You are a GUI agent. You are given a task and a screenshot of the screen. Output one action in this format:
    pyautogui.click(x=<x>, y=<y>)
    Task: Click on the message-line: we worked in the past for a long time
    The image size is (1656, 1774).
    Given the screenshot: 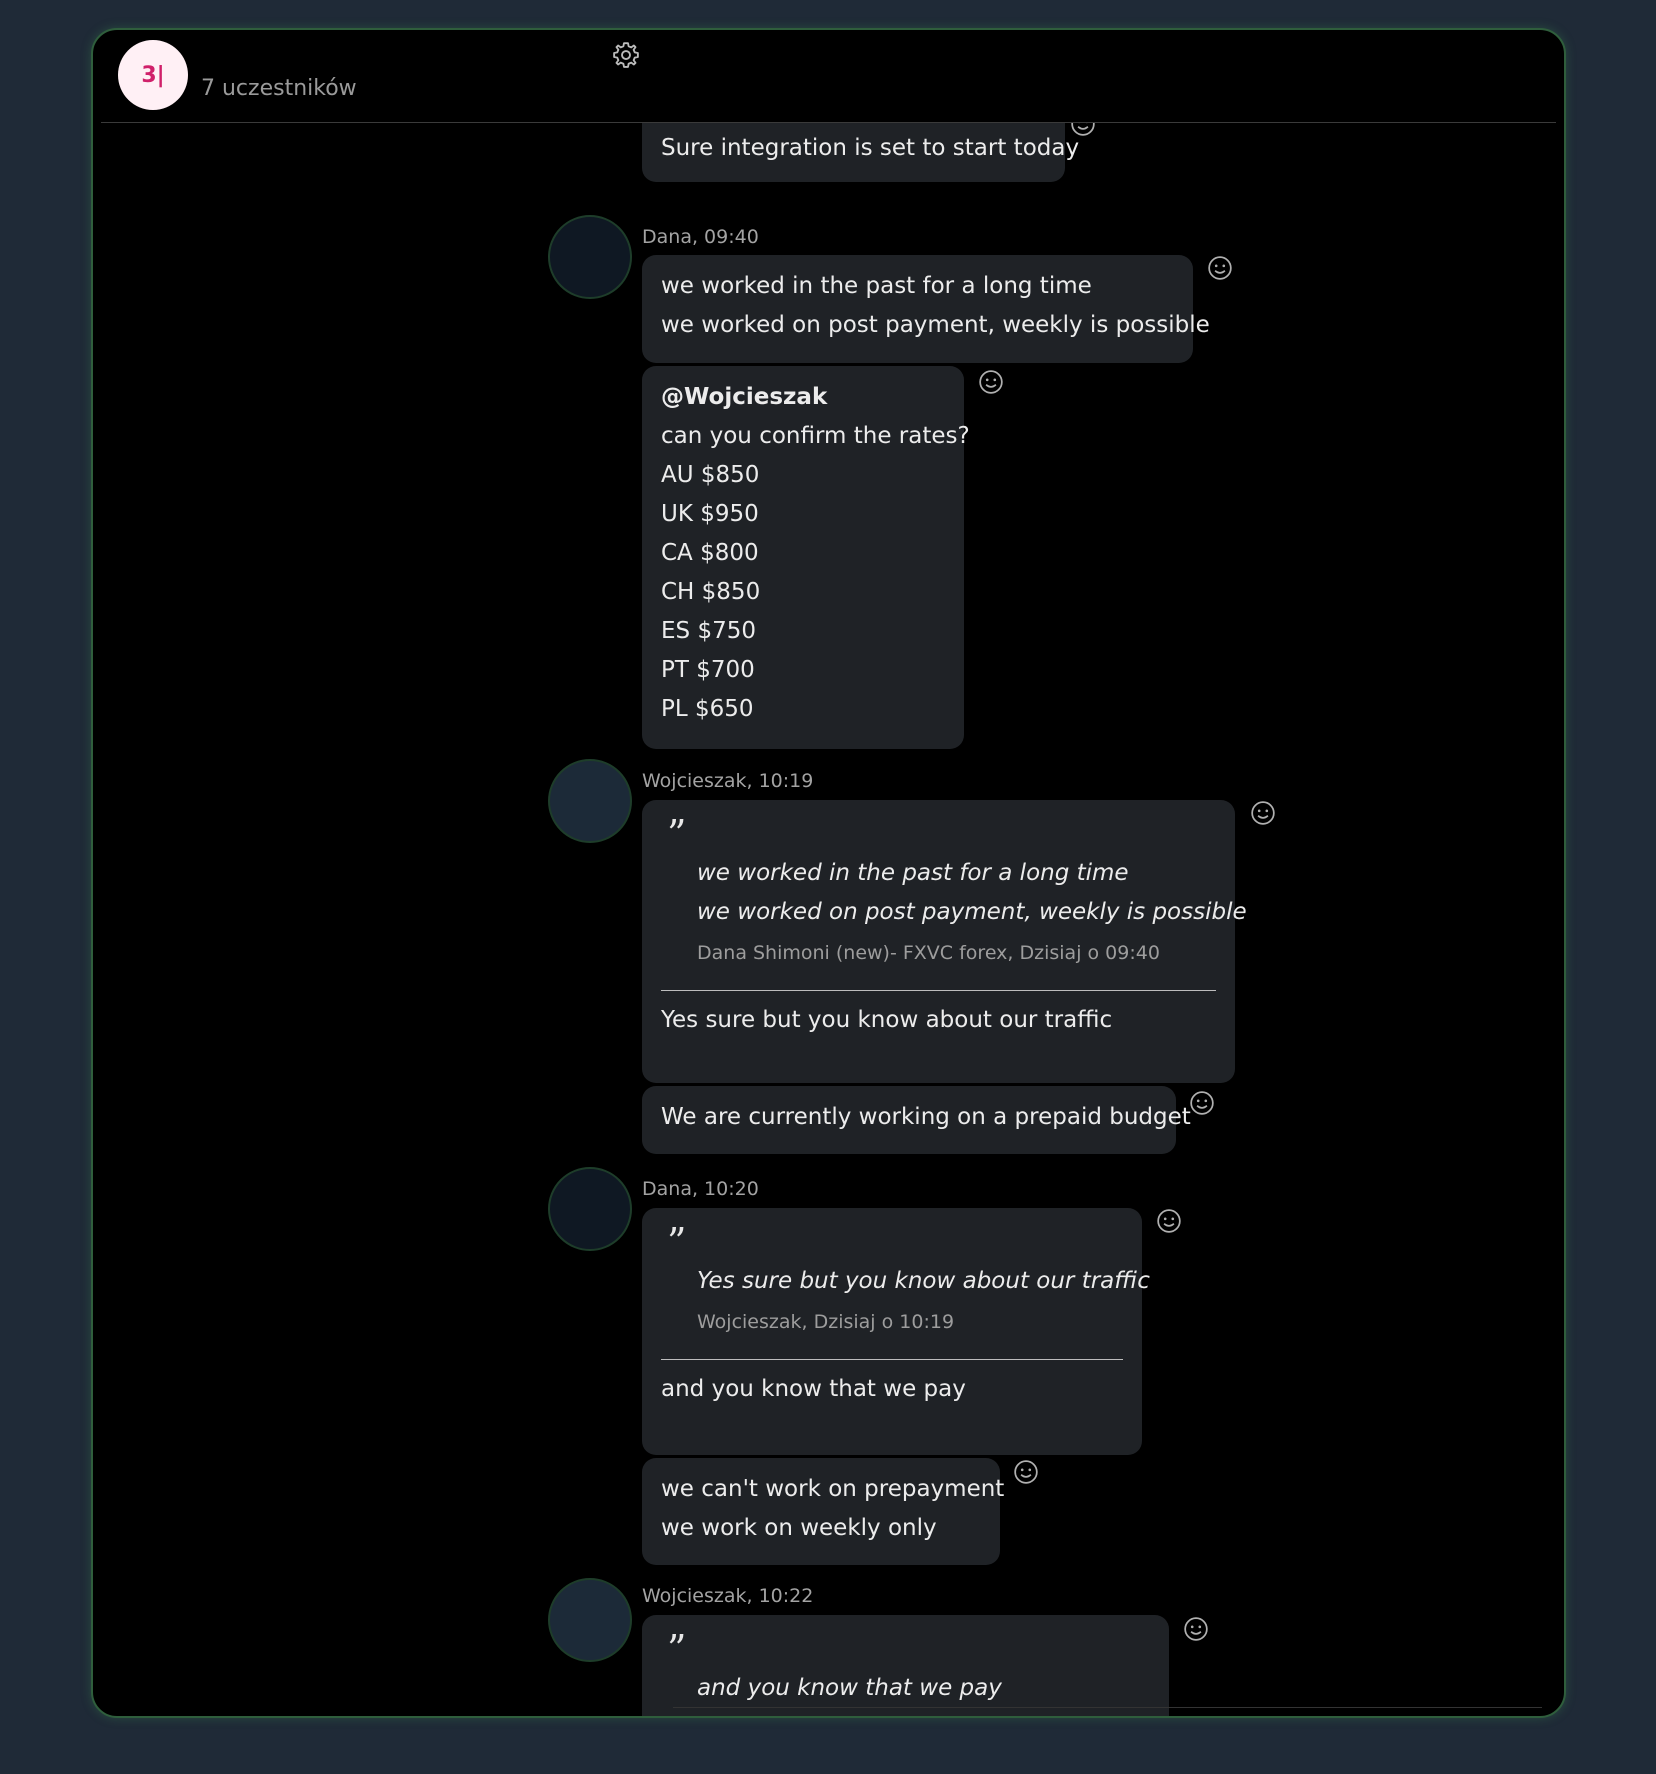 What is the action you would take?
    pyautogui.click(x=876, y=286)
    